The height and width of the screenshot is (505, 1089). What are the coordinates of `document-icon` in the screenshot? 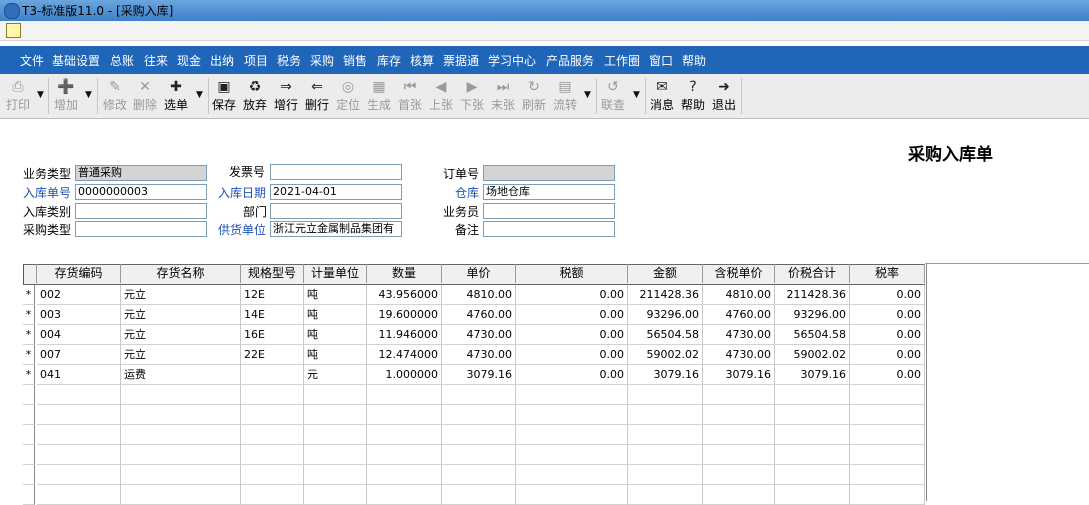 It's located at (13, 30).